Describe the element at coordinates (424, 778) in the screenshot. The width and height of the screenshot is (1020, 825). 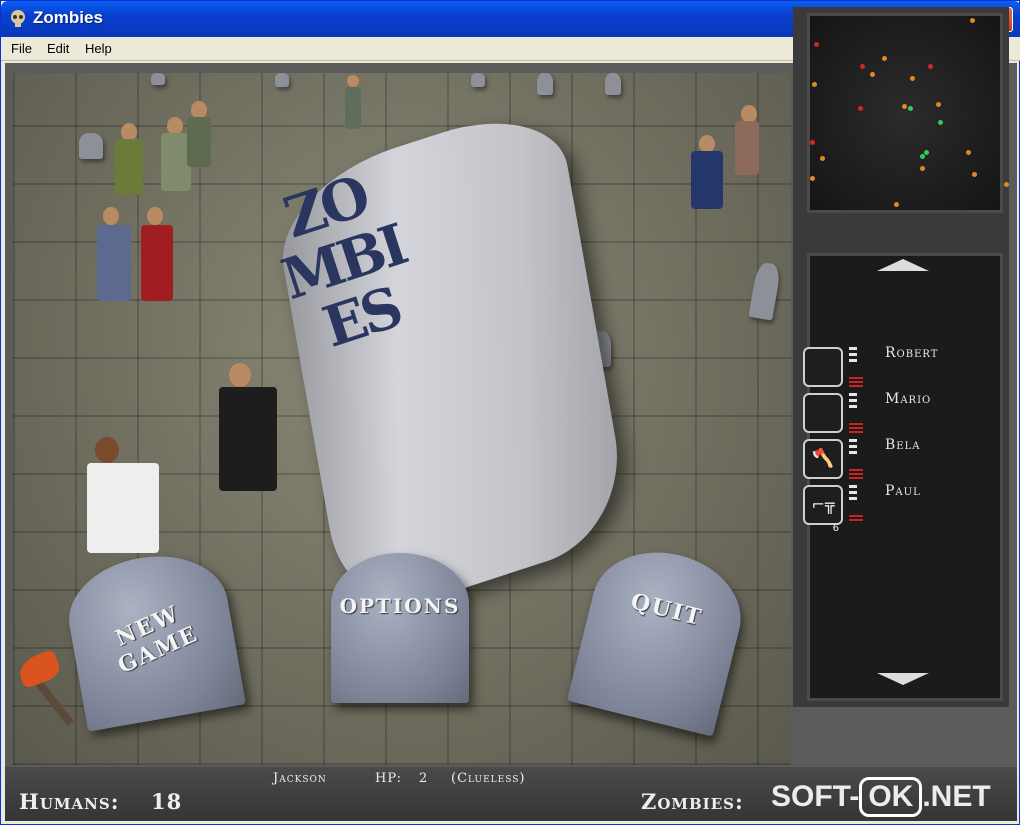
I see `hp-value: 2` at that location.